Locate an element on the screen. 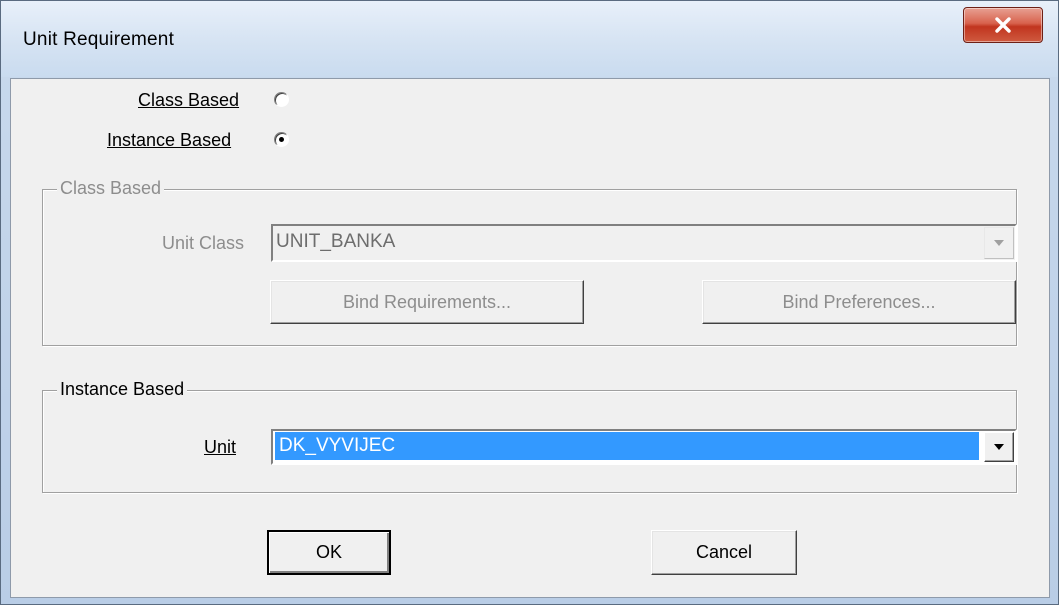 This screenshot has width=1059, height=605. unit-select: DK_VYVIJEC is located at coordinates (644, 447).